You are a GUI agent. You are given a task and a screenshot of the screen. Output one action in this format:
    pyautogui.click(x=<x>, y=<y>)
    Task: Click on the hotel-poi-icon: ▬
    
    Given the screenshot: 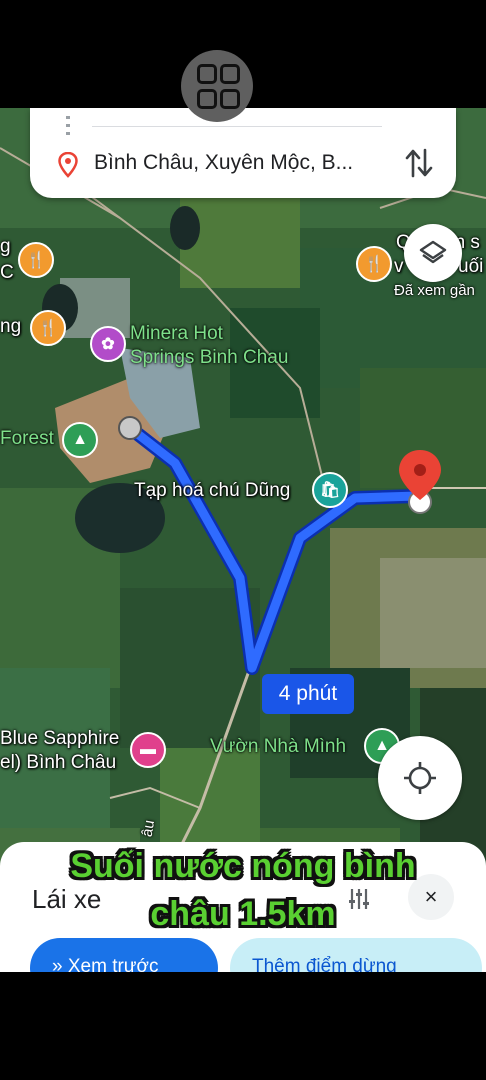 What is the action you would take?
    pyautogui.click(x=148, y=750)
    